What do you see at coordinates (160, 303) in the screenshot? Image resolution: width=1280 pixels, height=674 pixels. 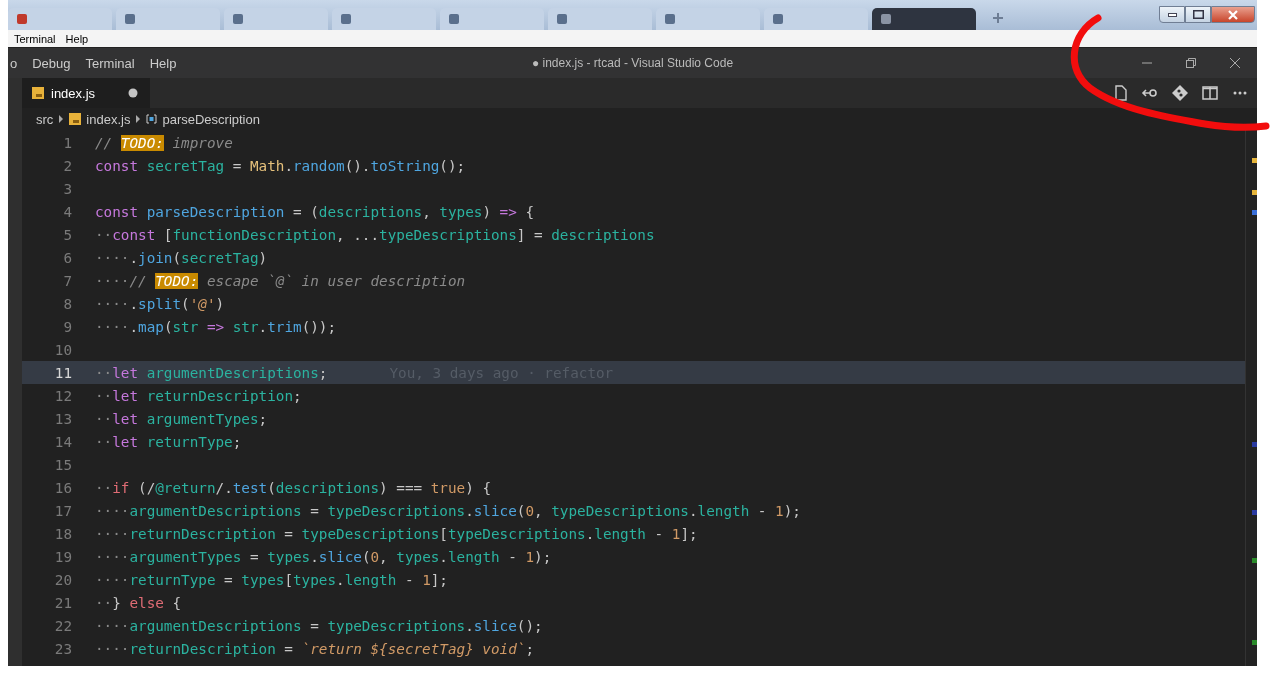 I see `code-line: ····.split('@')` at bounding box center [160, 303].